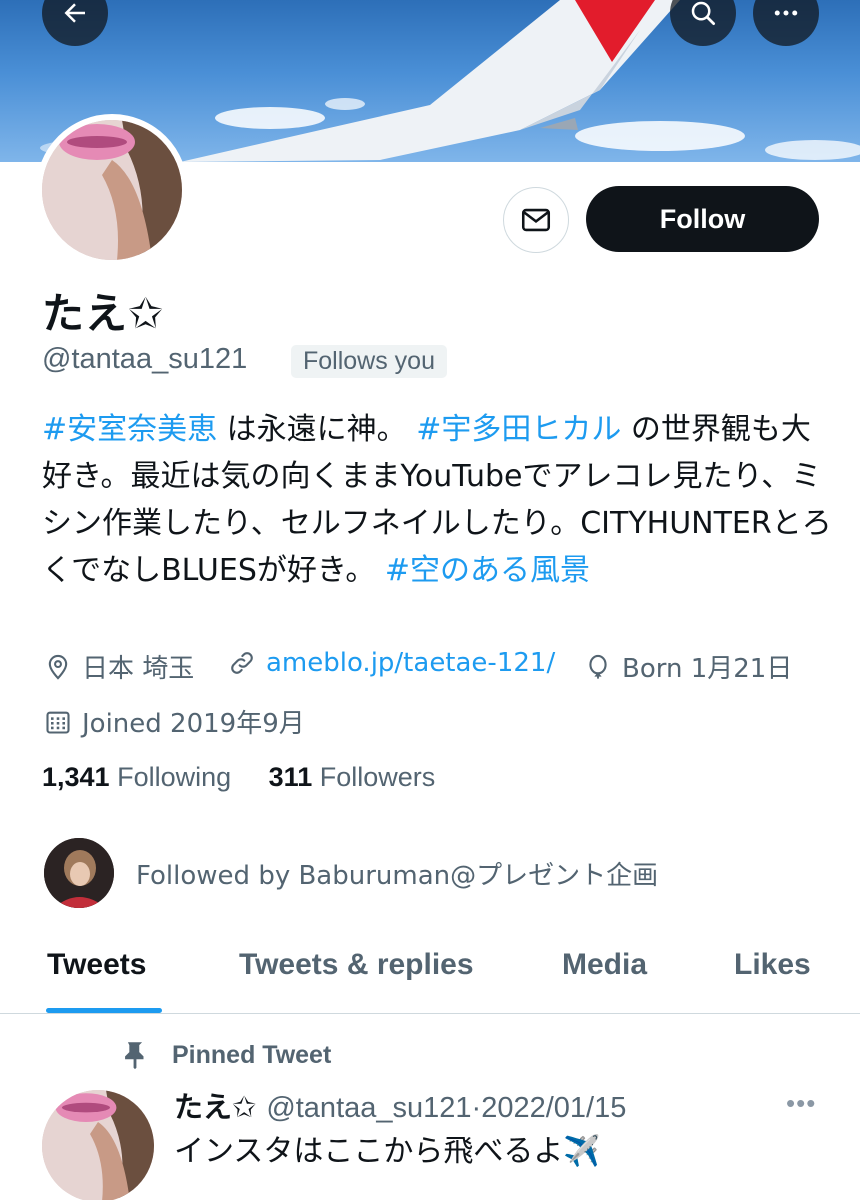 The image size is (860, 1200). Describe the element at coordinates (76, 777) in the screenshot. I see `following-count: 1,341` at that location.